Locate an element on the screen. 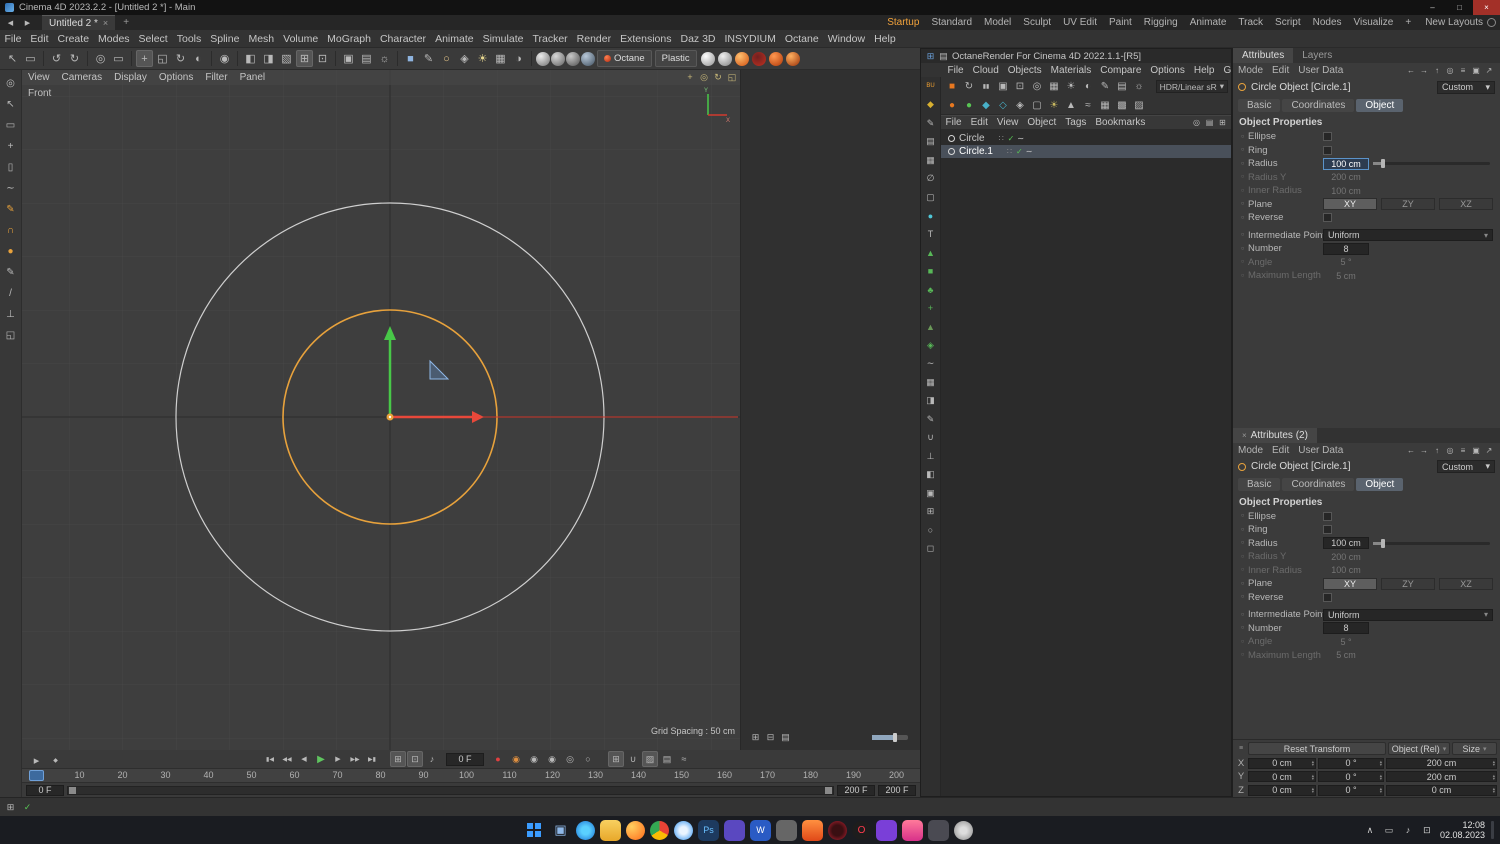 This screenshot has width=1500, height=844. strip-snap-icon: ⊞ is located at coordinates (931, 512).